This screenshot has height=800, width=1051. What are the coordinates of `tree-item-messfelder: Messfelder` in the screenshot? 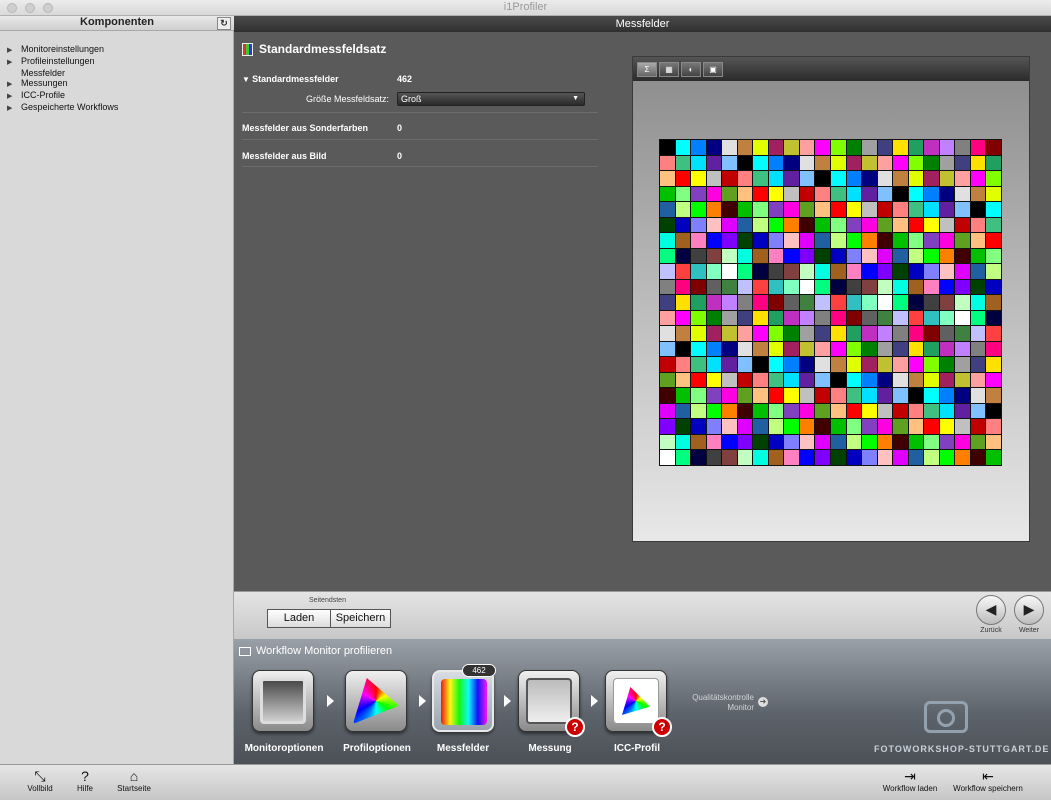 It's located at (62, 73).